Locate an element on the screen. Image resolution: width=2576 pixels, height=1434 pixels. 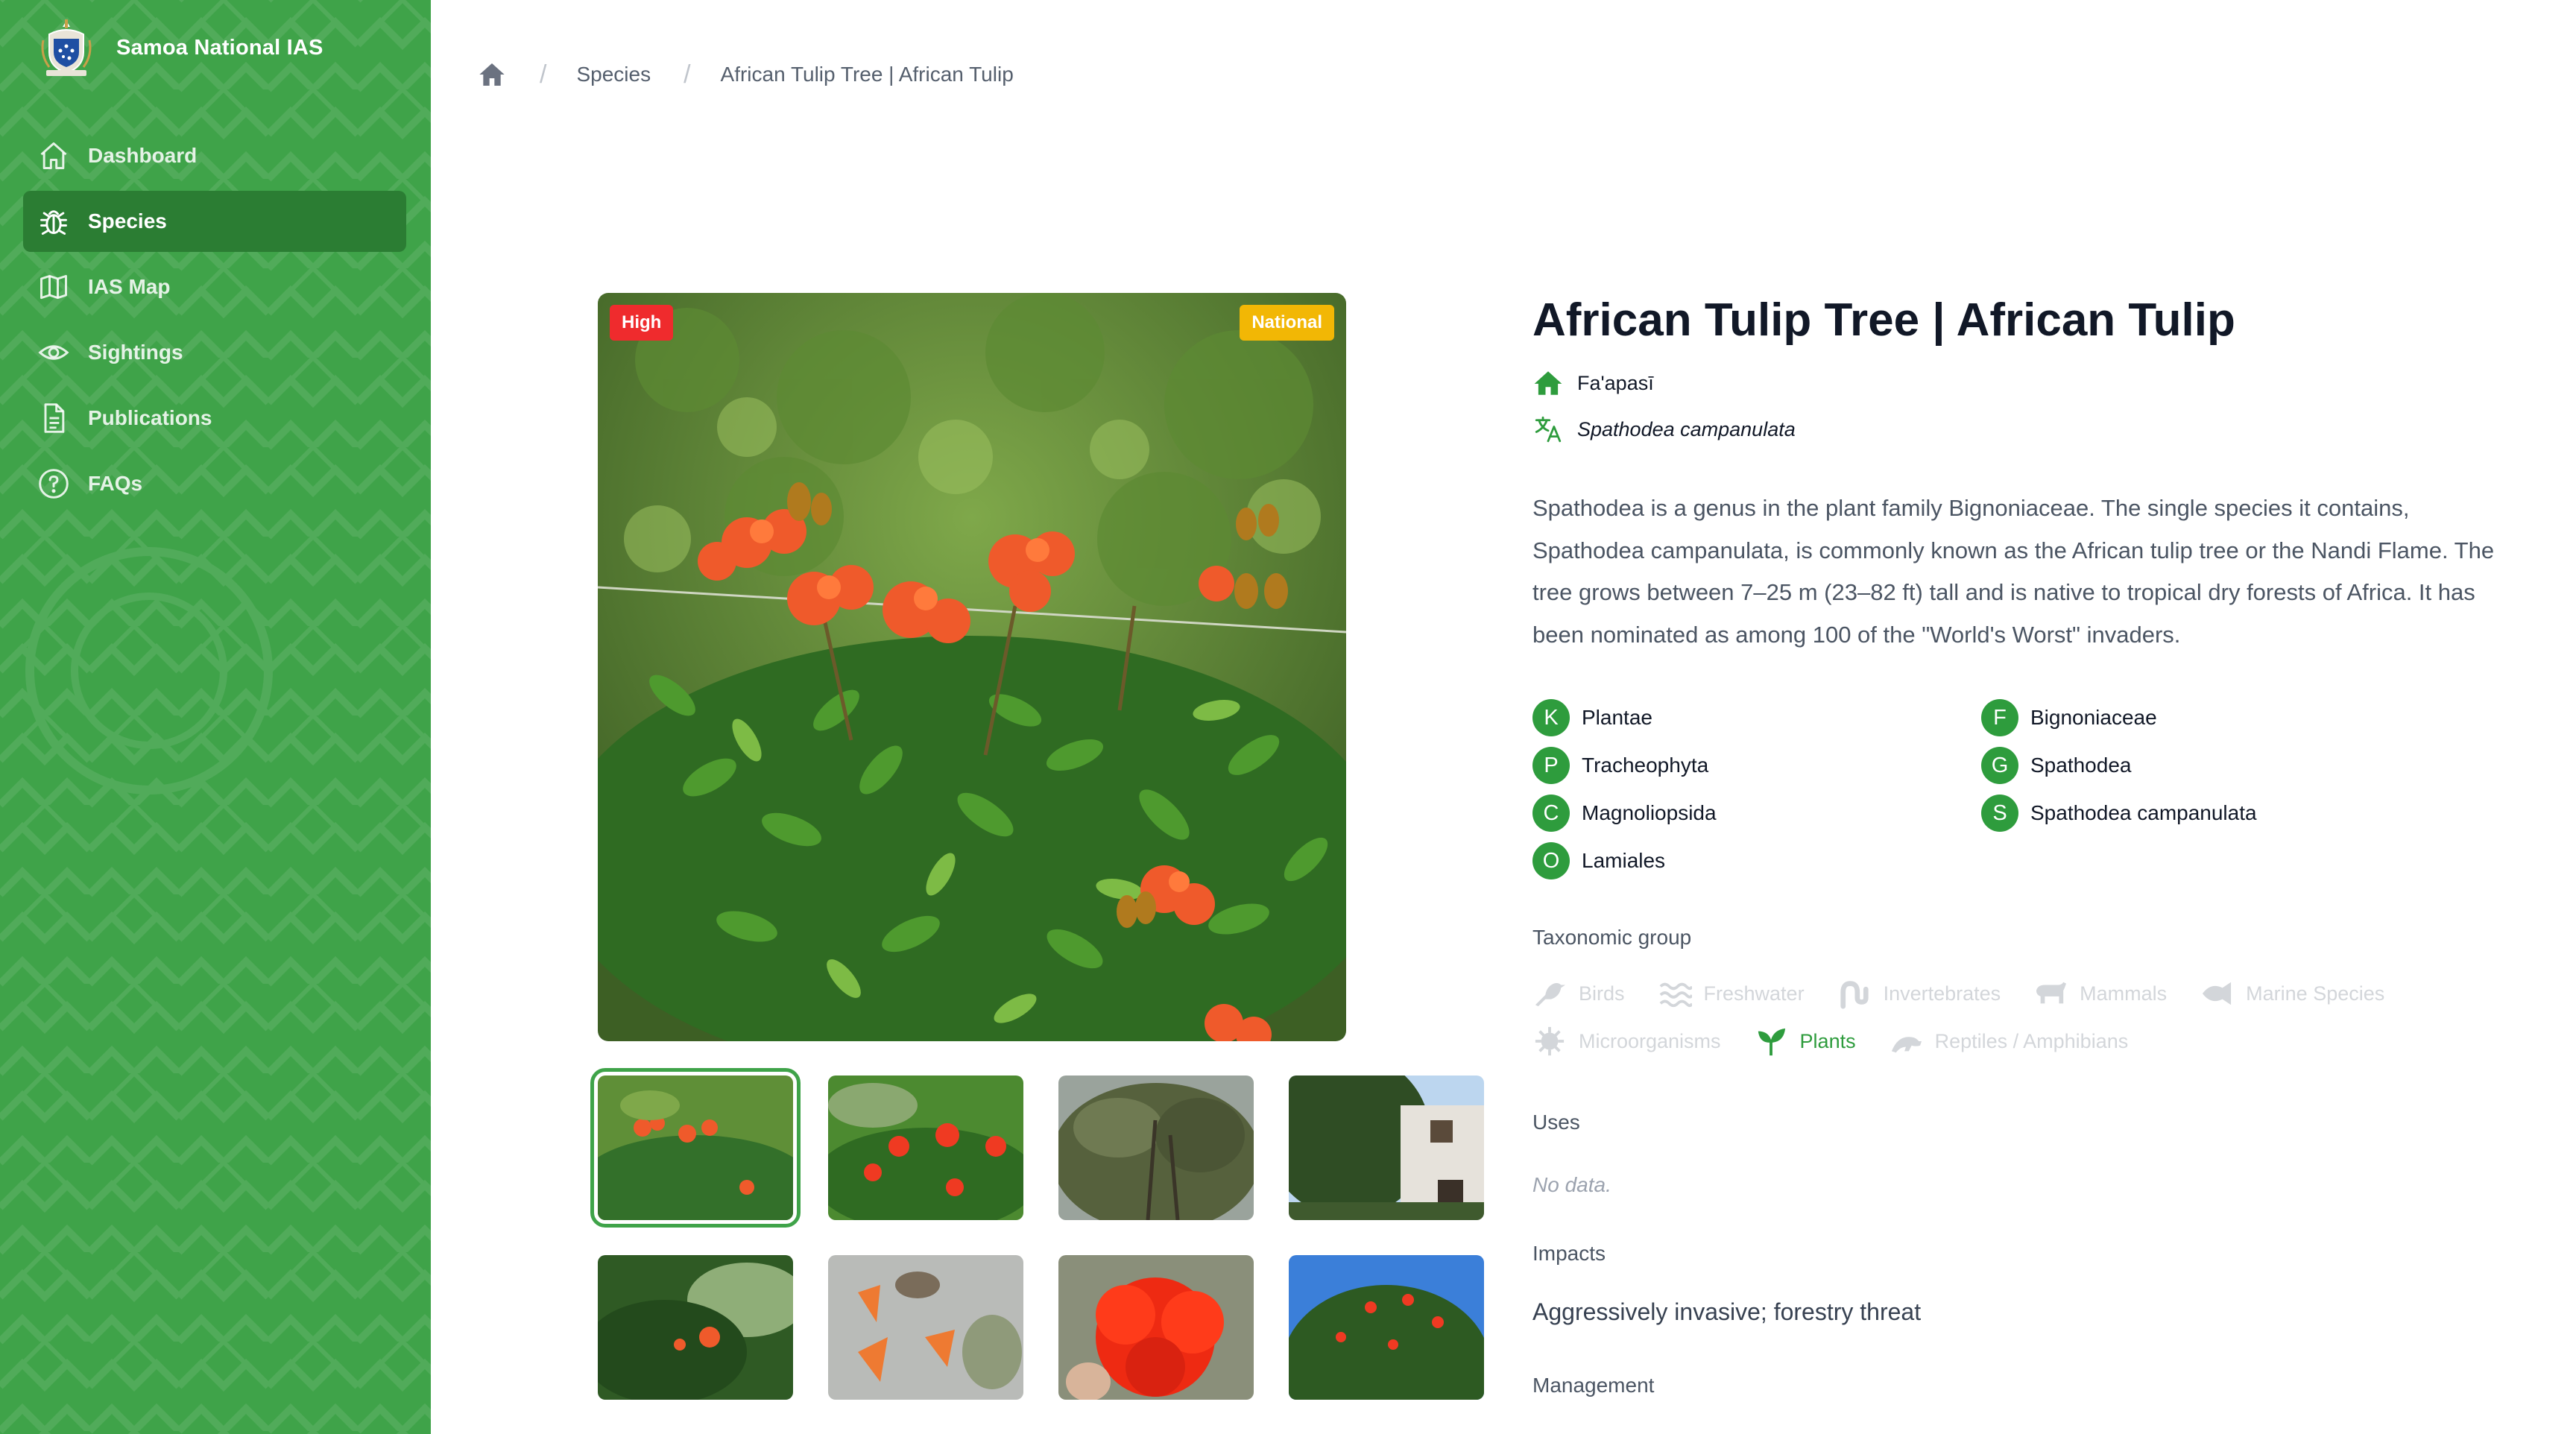
sidebar-item-dashboard: Dashboard is located at coordinates (214, 155).